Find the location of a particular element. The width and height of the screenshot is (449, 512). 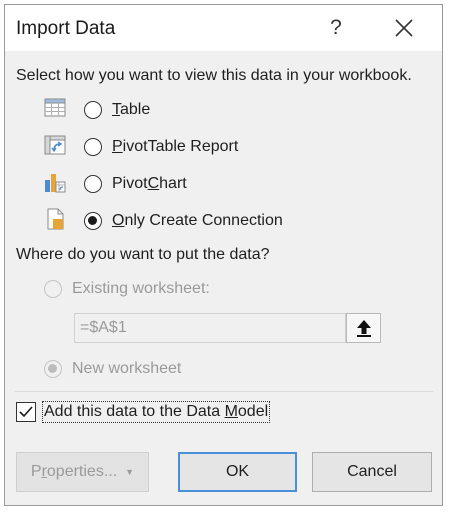

collapse-dialog-button is located at coordinates (363, 328).